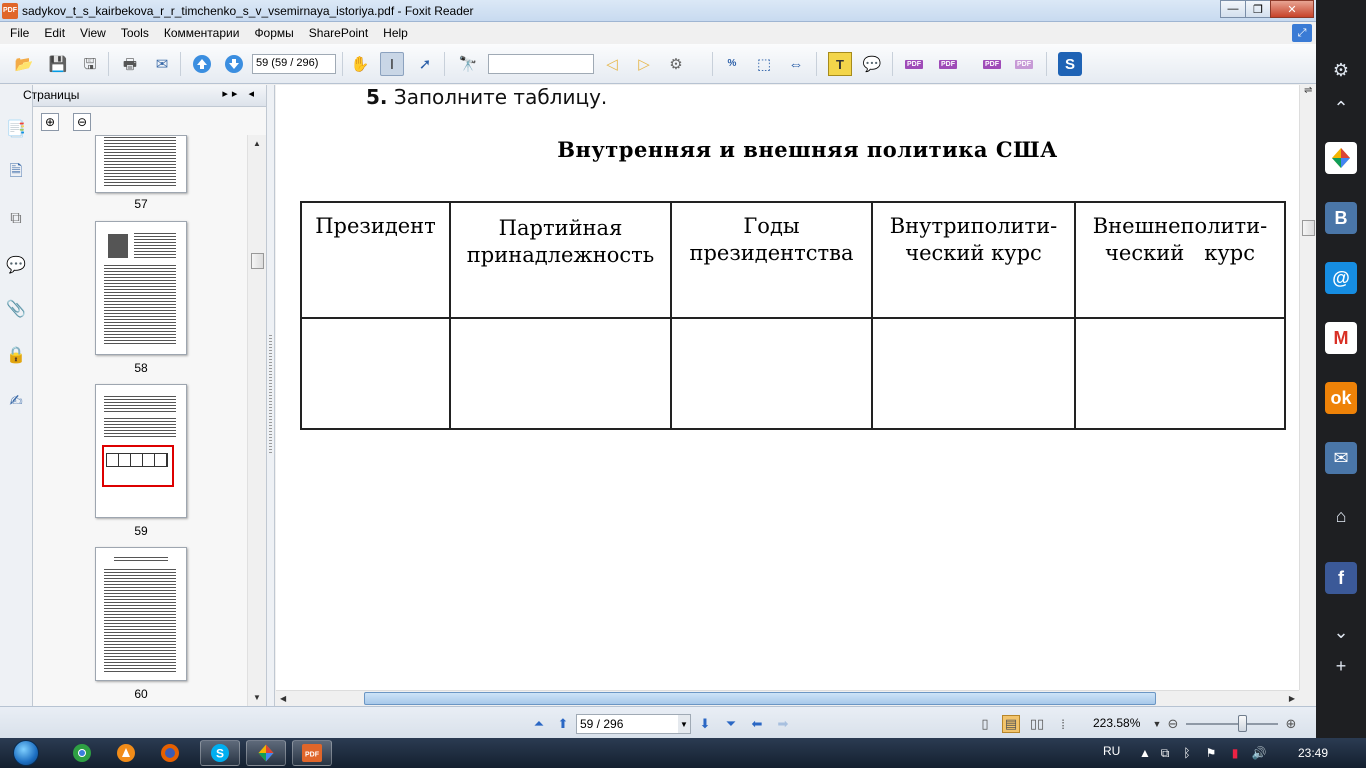 The width and height of the screenshot is (1366, 768). Describe the element at coordinates (16, 401) in the screenshot. I see `signatures-icon: ✍` at that location.